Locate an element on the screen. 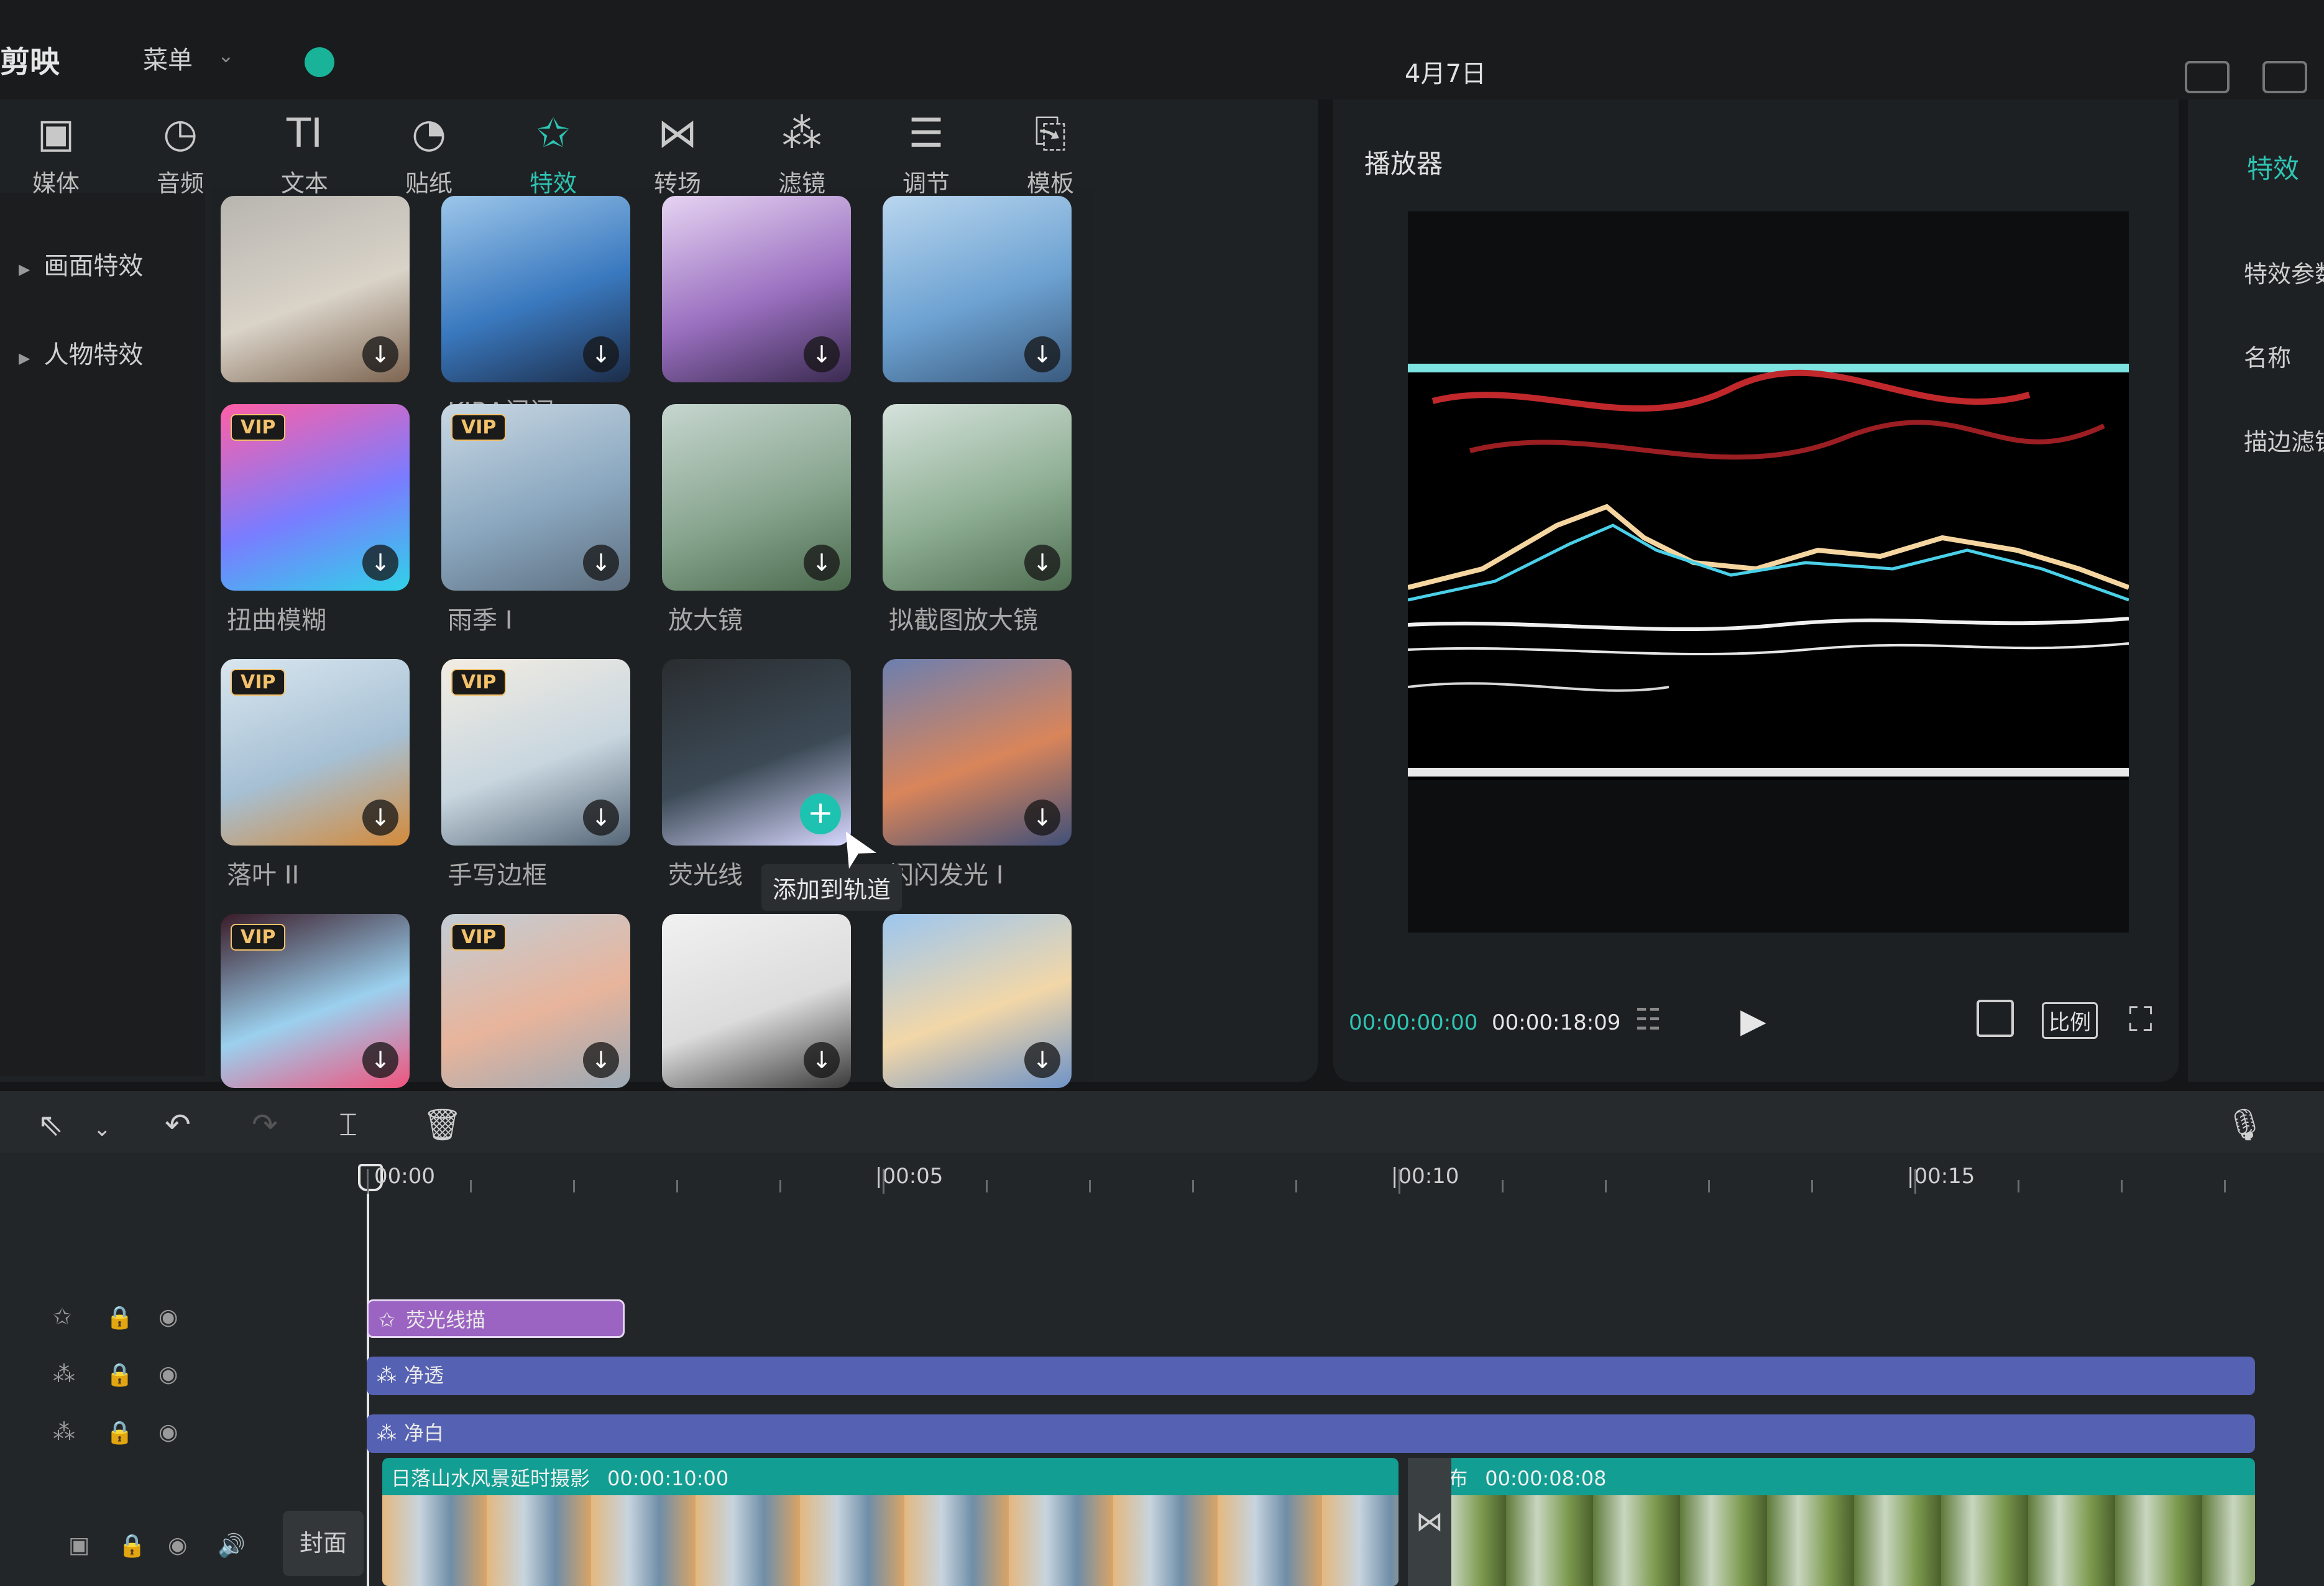  tab-sticker: ◔ 贴纸 is located at coordinates (429, 152).